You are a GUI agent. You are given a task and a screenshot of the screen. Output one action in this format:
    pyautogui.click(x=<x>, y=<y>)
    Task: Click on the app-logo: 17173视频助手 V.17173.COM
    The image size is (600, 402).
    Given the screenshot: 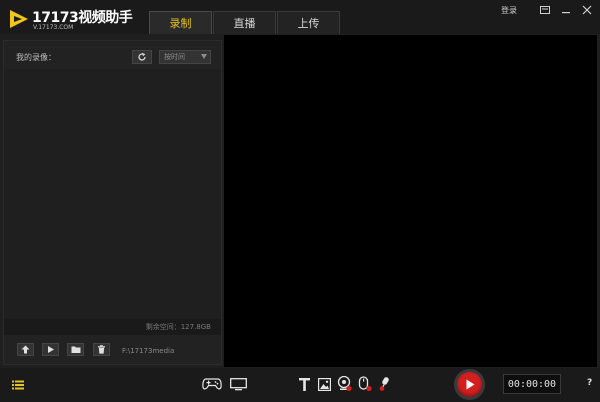 What is the action you would take?
    pyautogui.click(x=70, y=19)
    